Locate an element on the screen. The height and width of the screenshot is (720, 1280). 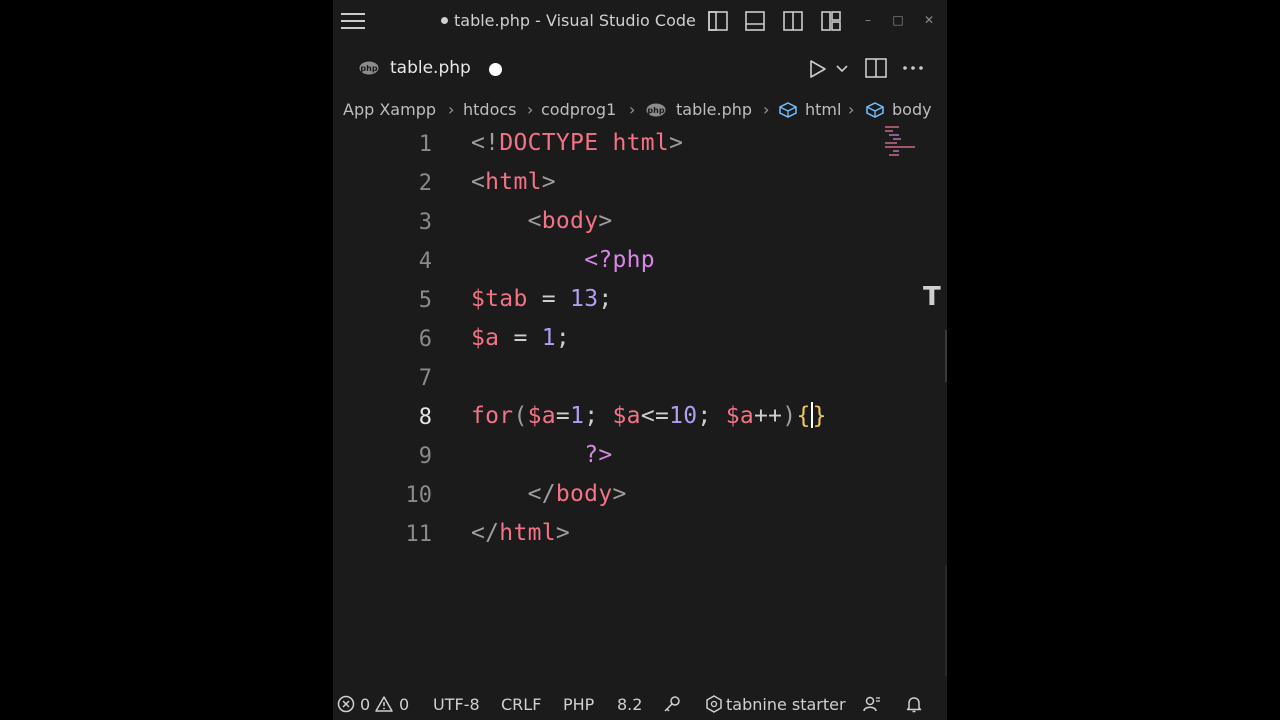
code-text: $a = 1; is located at coordinates (521, 338).